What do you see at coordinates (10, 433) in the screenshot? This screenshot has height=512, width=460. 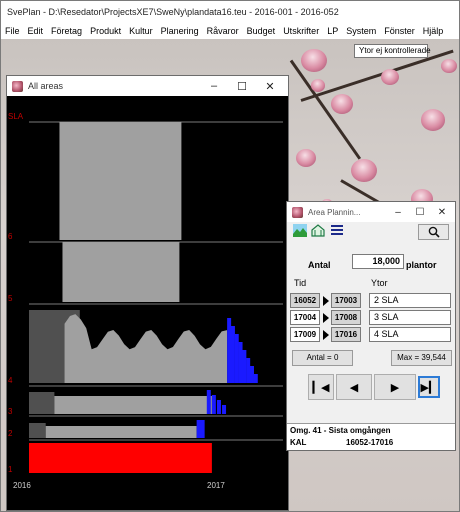 I see `row-label: 2` at bounding box center [10, 433].